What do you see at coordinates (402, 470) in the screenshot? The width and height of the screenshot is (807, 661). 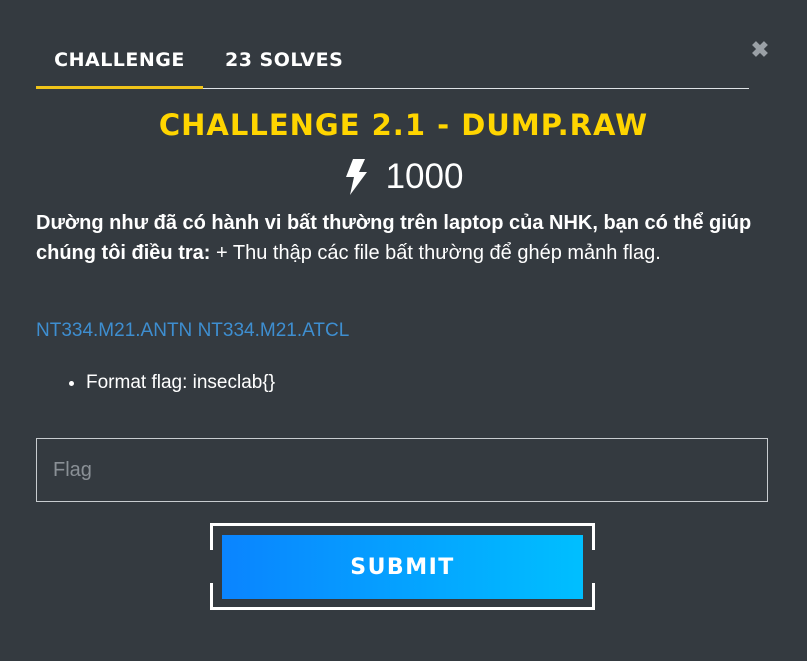 I see `flag-input` at bounding box center [402, 470].